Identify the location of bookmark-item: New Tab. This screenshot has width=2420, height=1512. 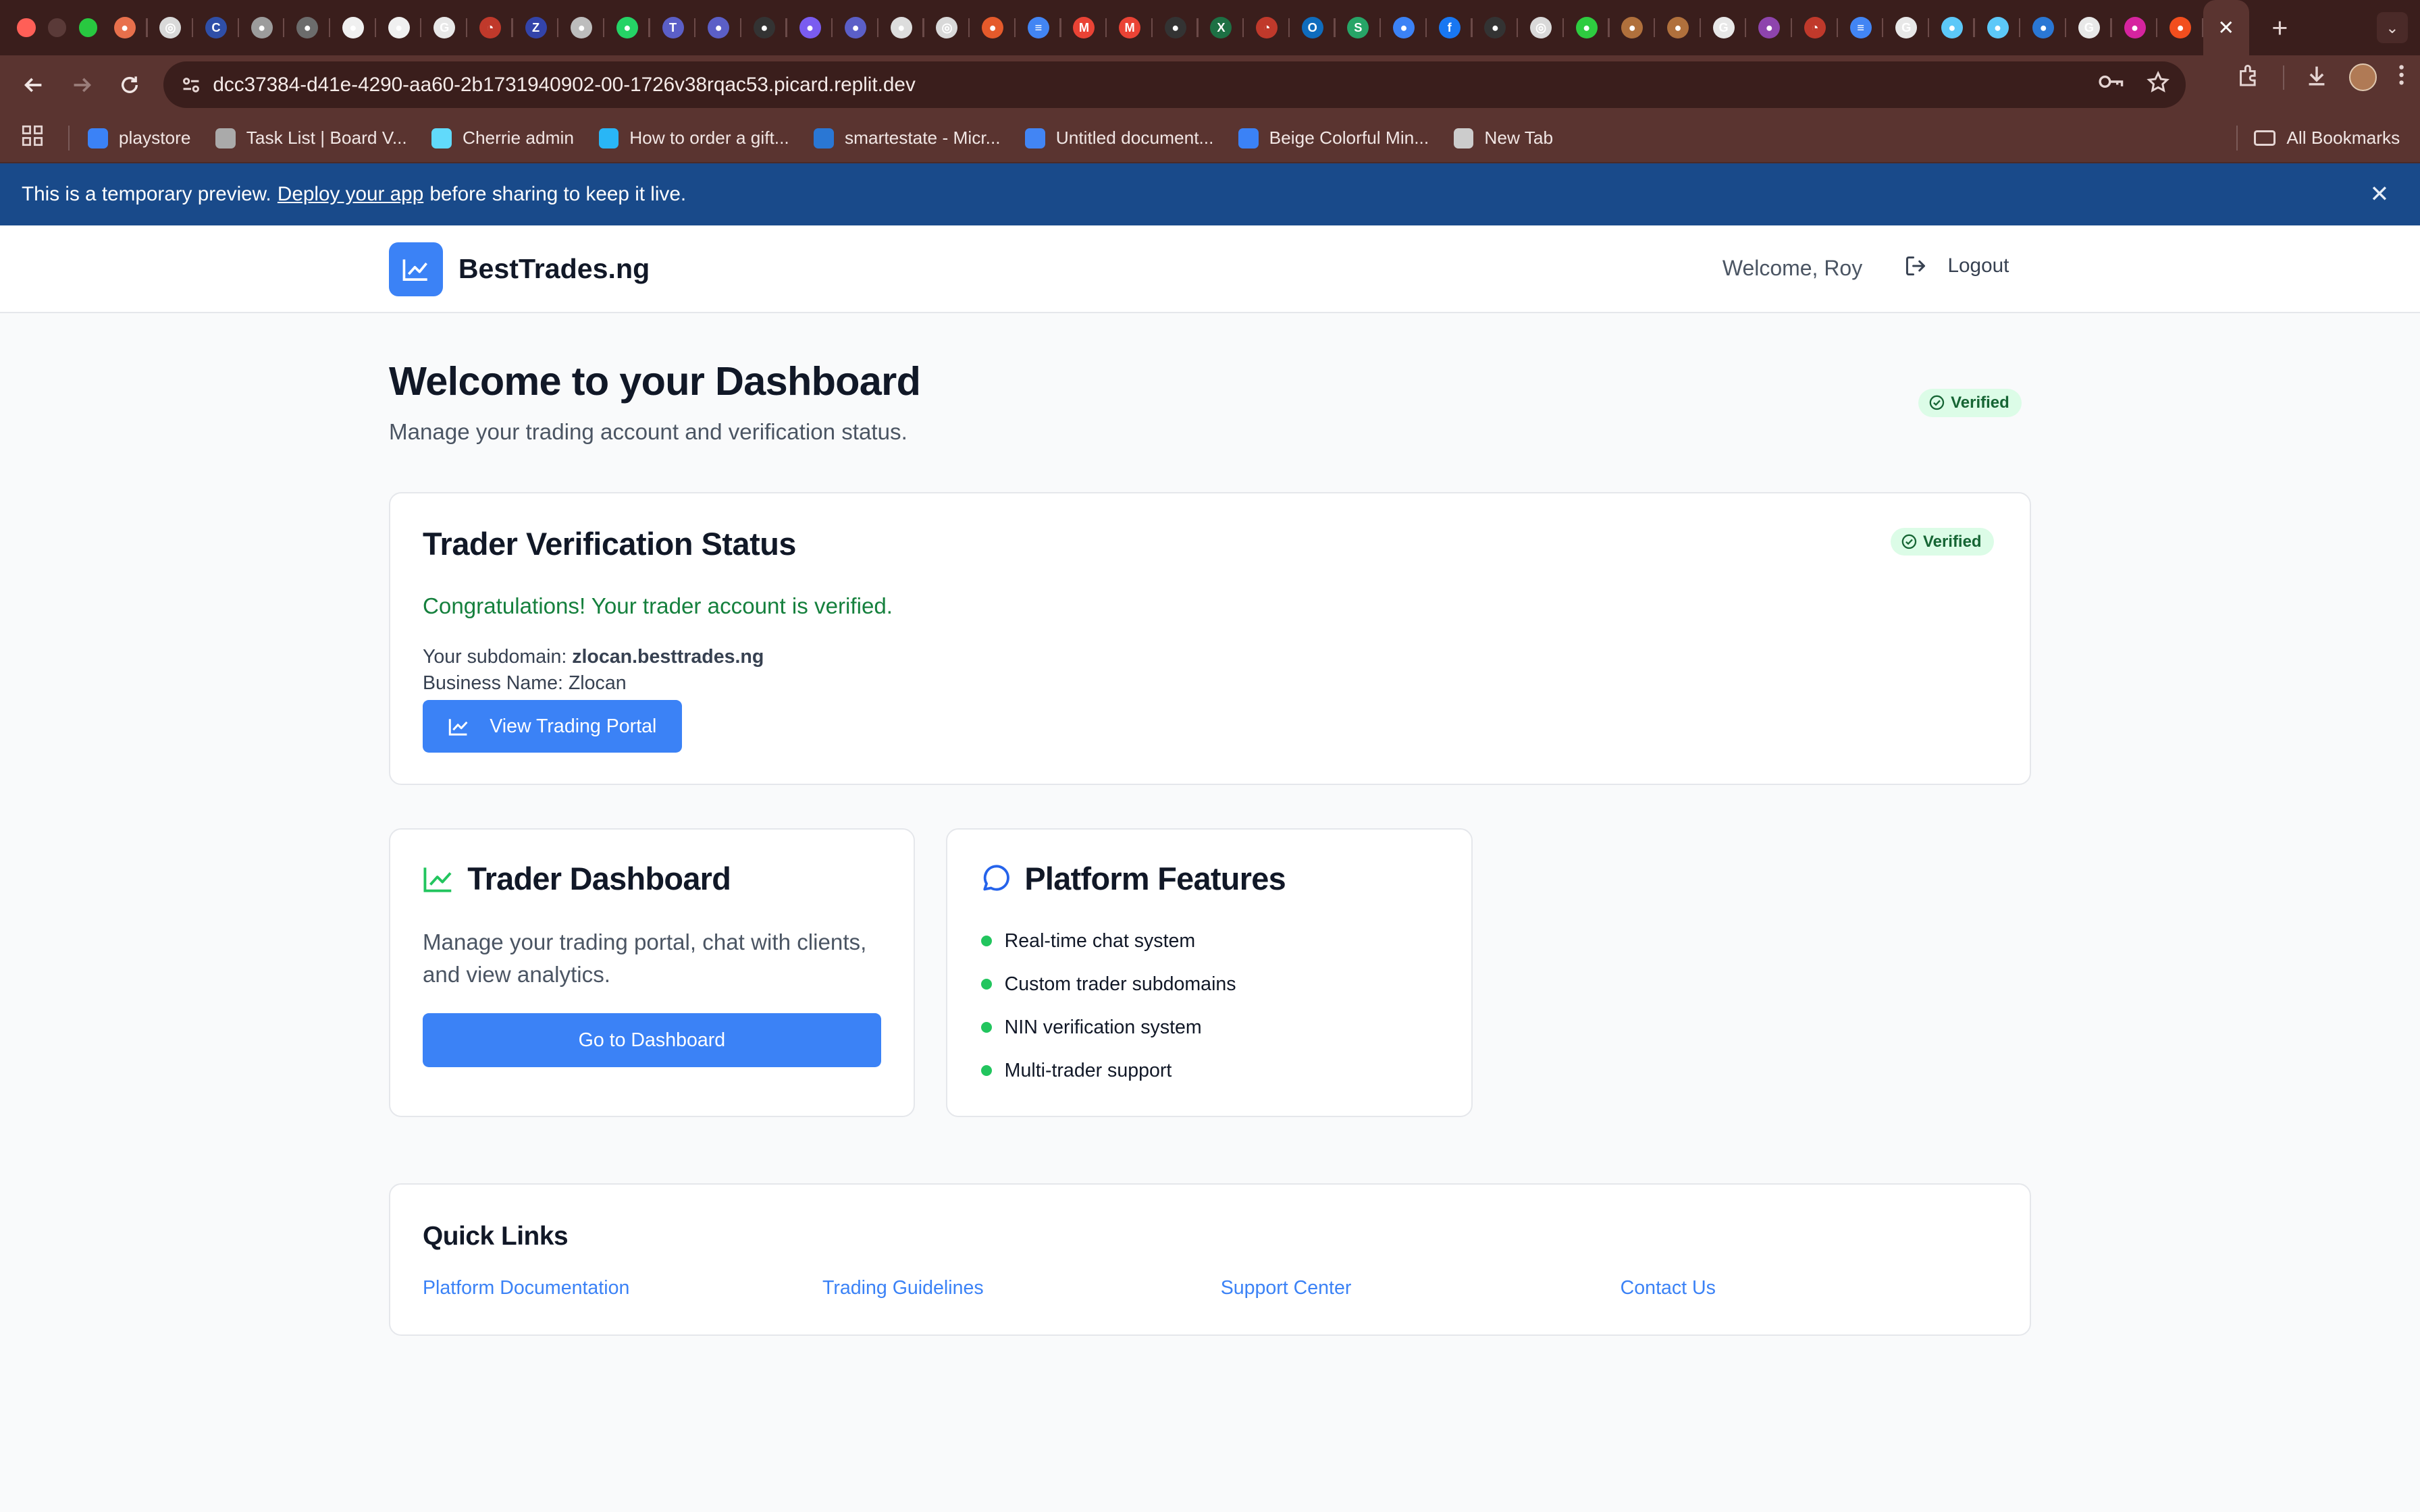
(1503, 138).